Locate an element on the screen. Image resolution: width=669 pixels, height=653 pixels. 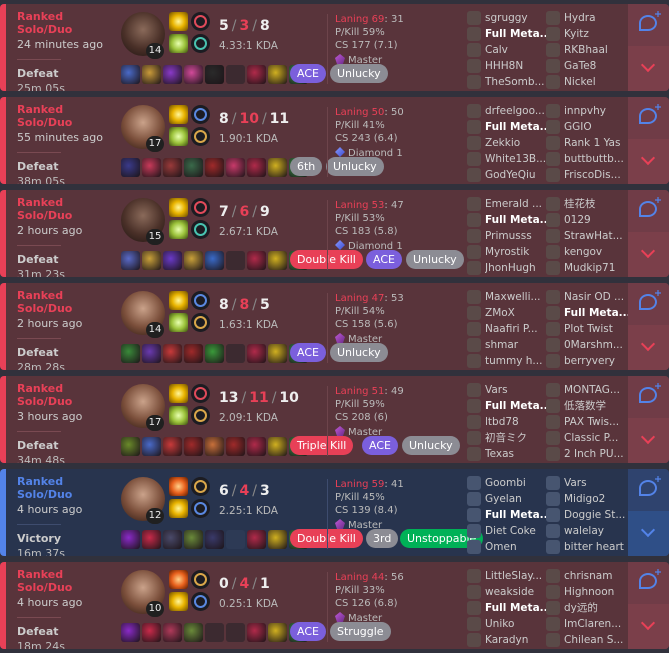
participant: Zekkio is located at coordinates (508, 143).